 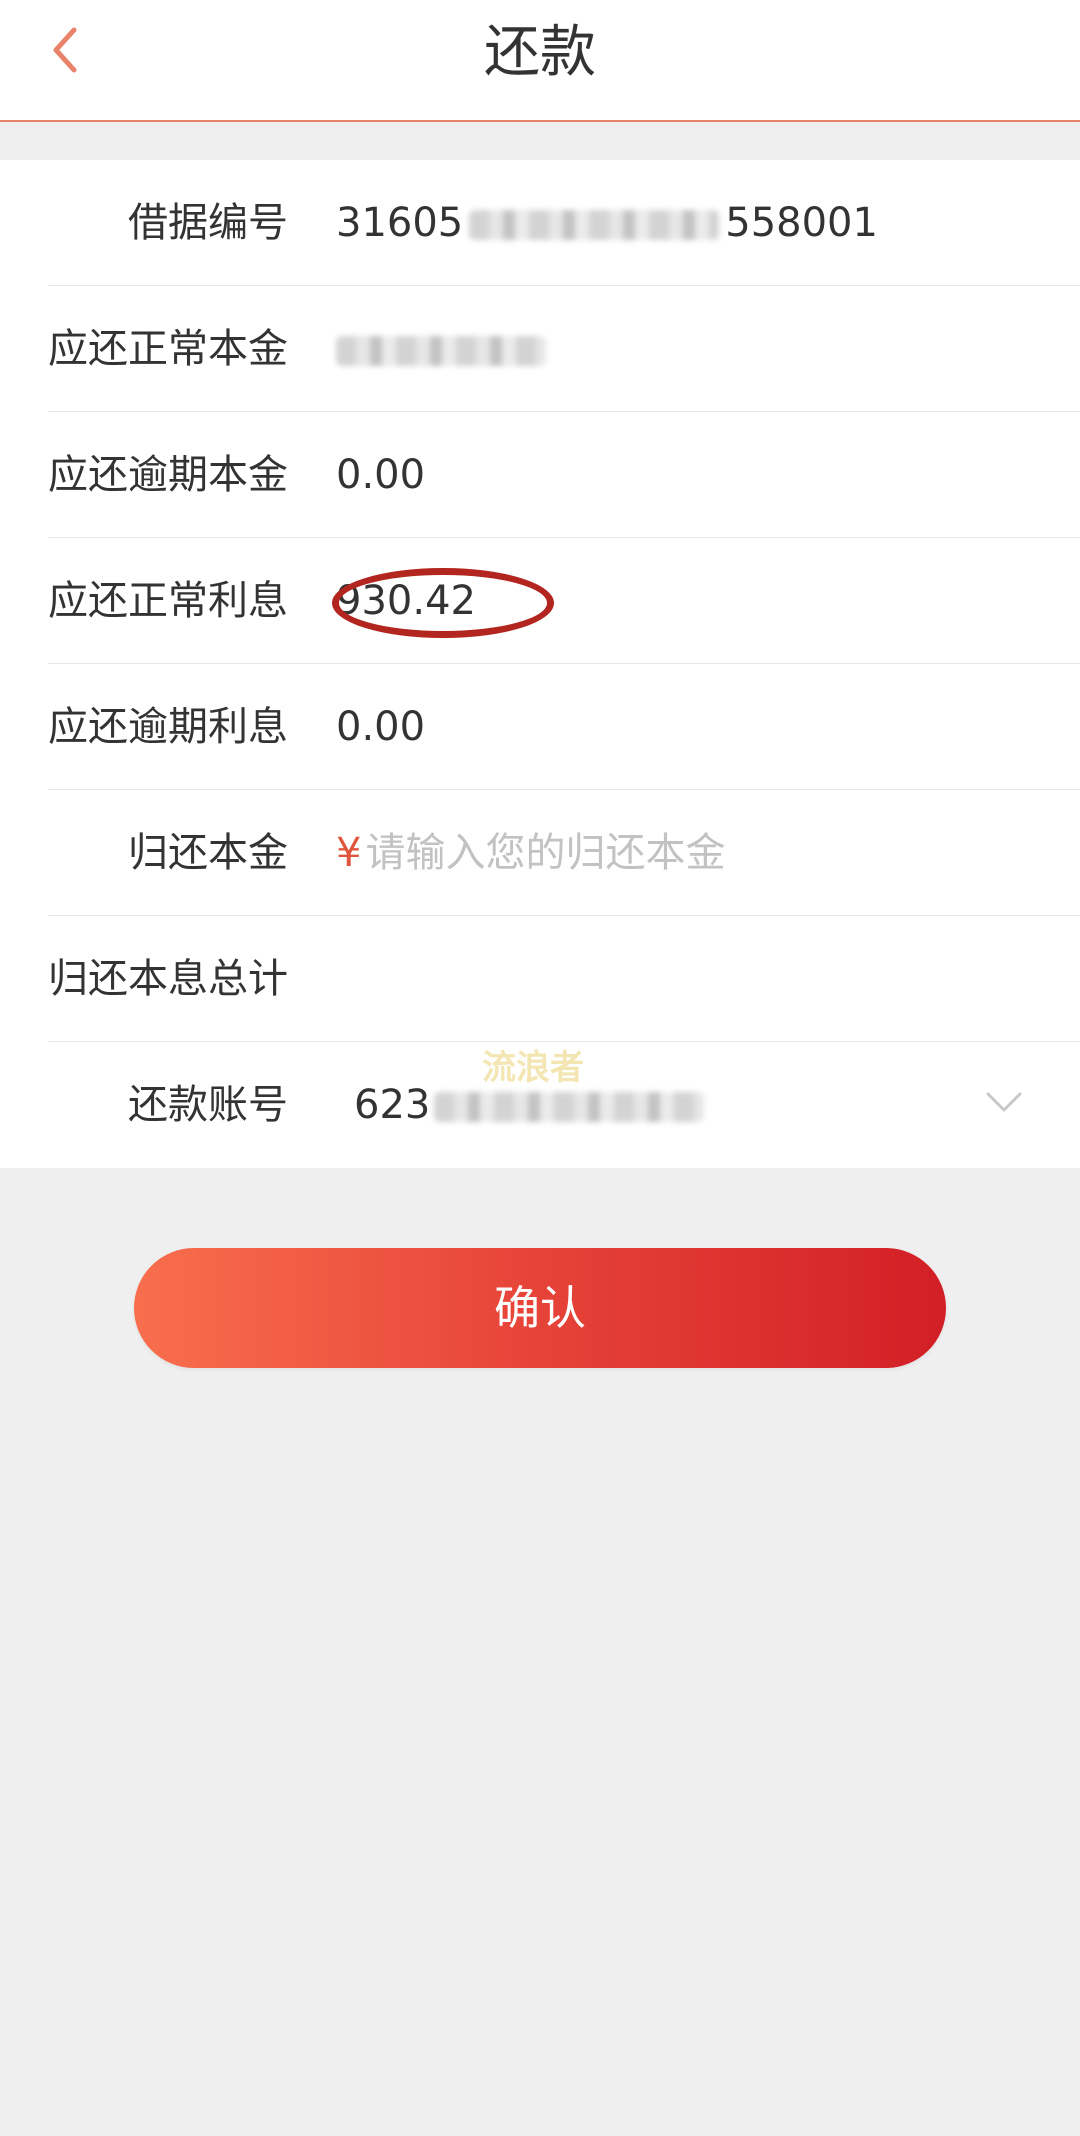 What do you see at coordinates (168, 601) in the screenshot?
I see `normal-interest-label: 应还正常利息` at bounding box center [168, 601].